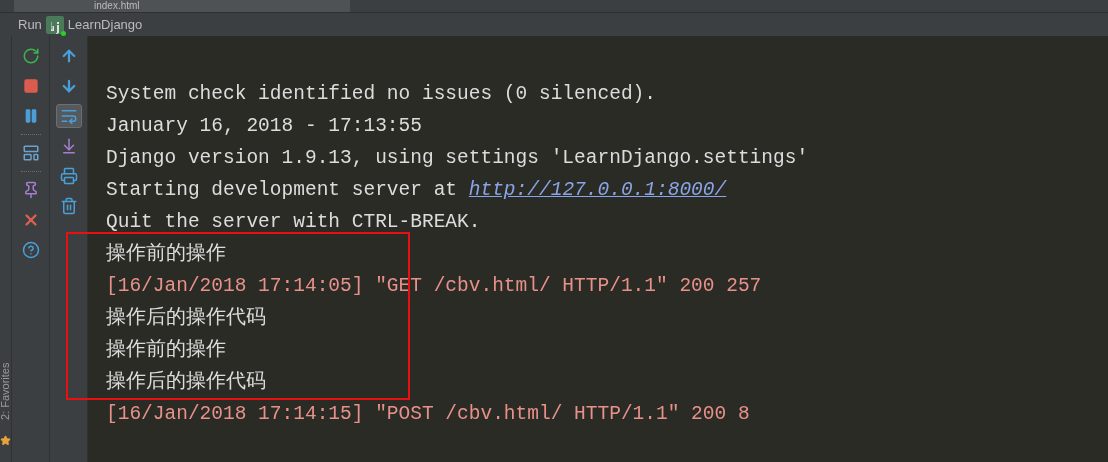  I want to click on server-link: http://127.0.0.1:8000/, so click(597, 190).